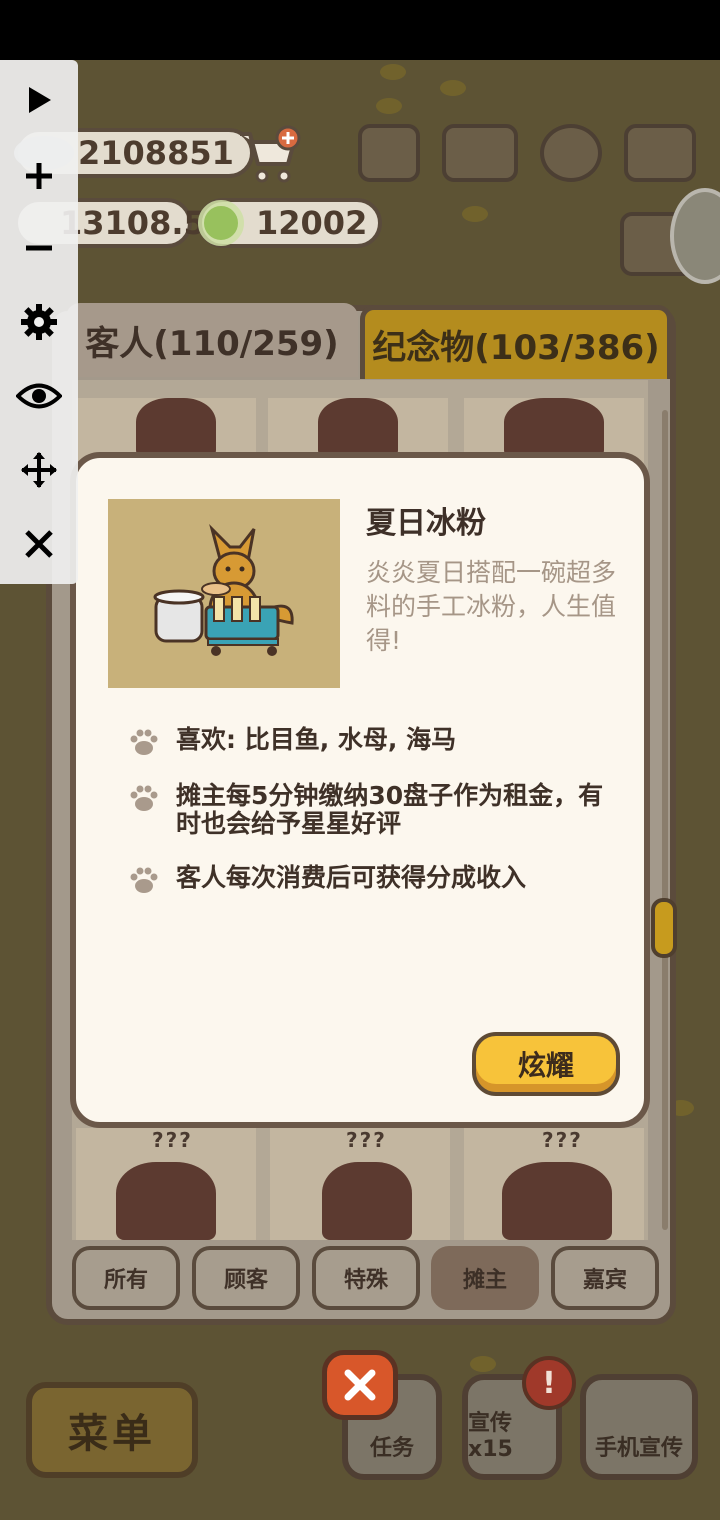  I want to click on tool-settings-button, so click(39, 322).